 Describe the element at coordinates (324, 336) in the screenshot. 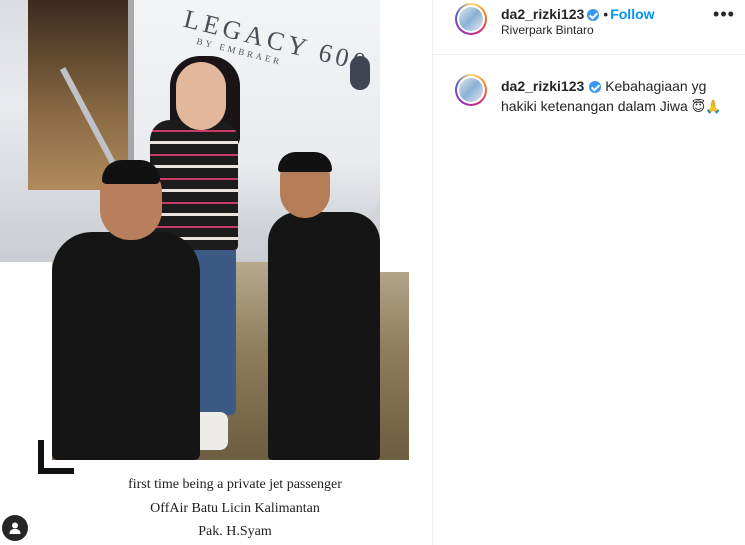

I see `person-right-body` at that location.